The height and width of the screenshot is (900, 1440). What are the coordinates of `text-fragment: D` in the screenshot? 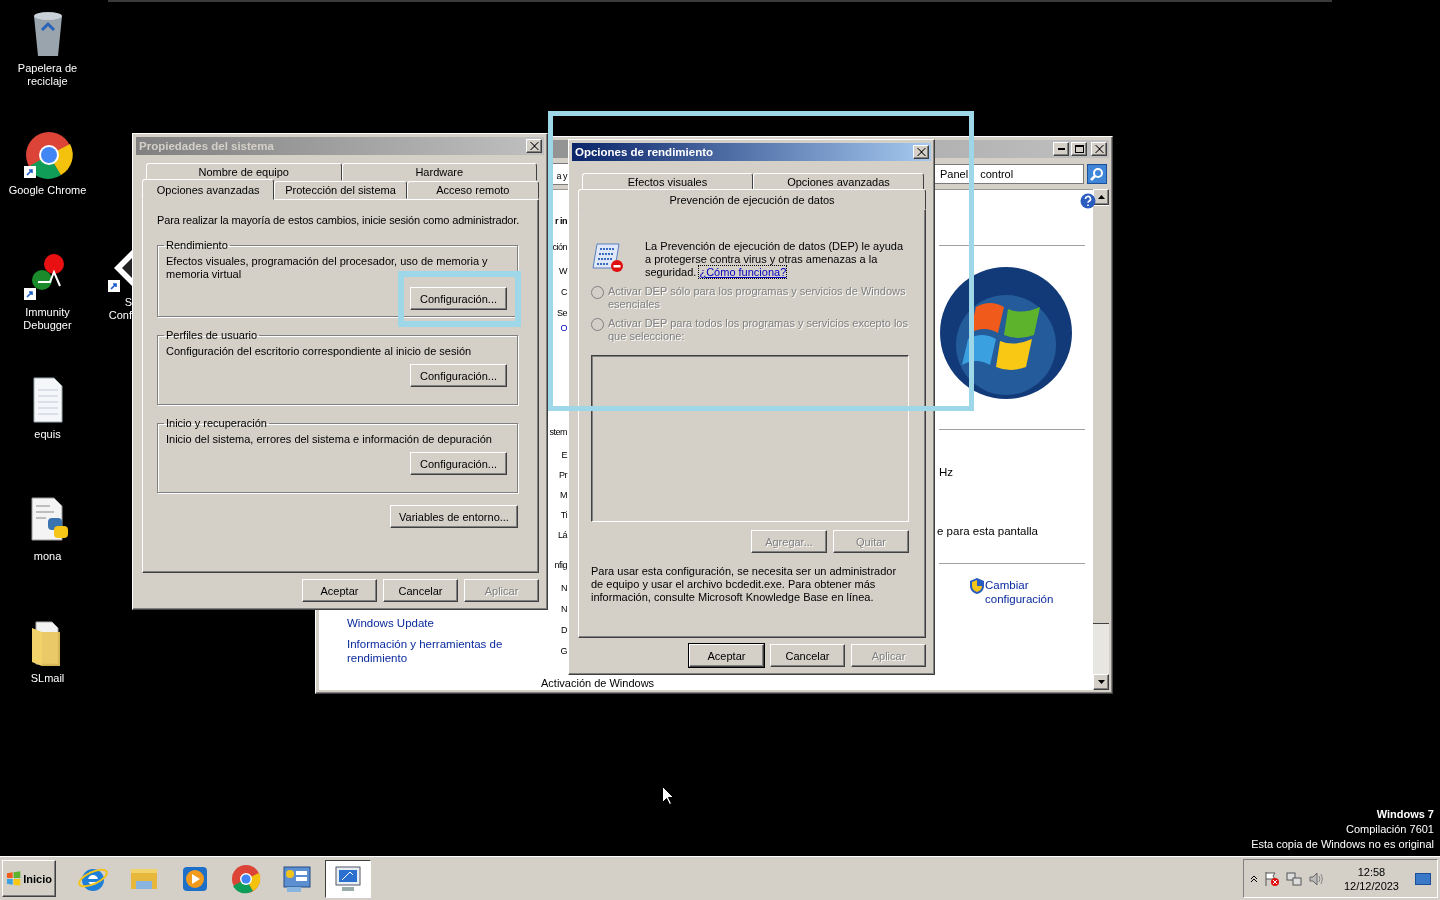 It's located at (564, 630).